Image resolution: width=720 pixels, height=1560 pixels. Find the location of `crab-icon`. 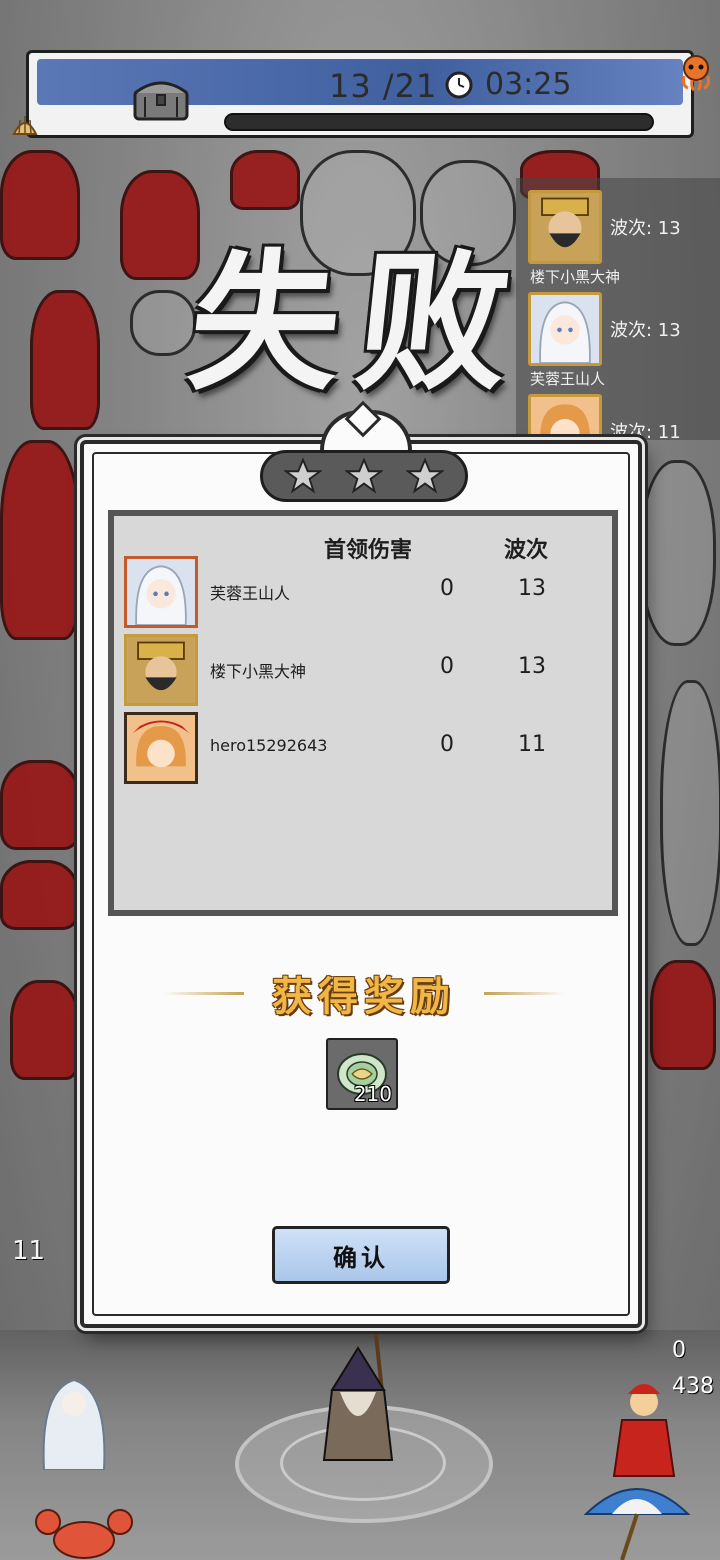

crab-icon is located at coordinates (84, 1534).